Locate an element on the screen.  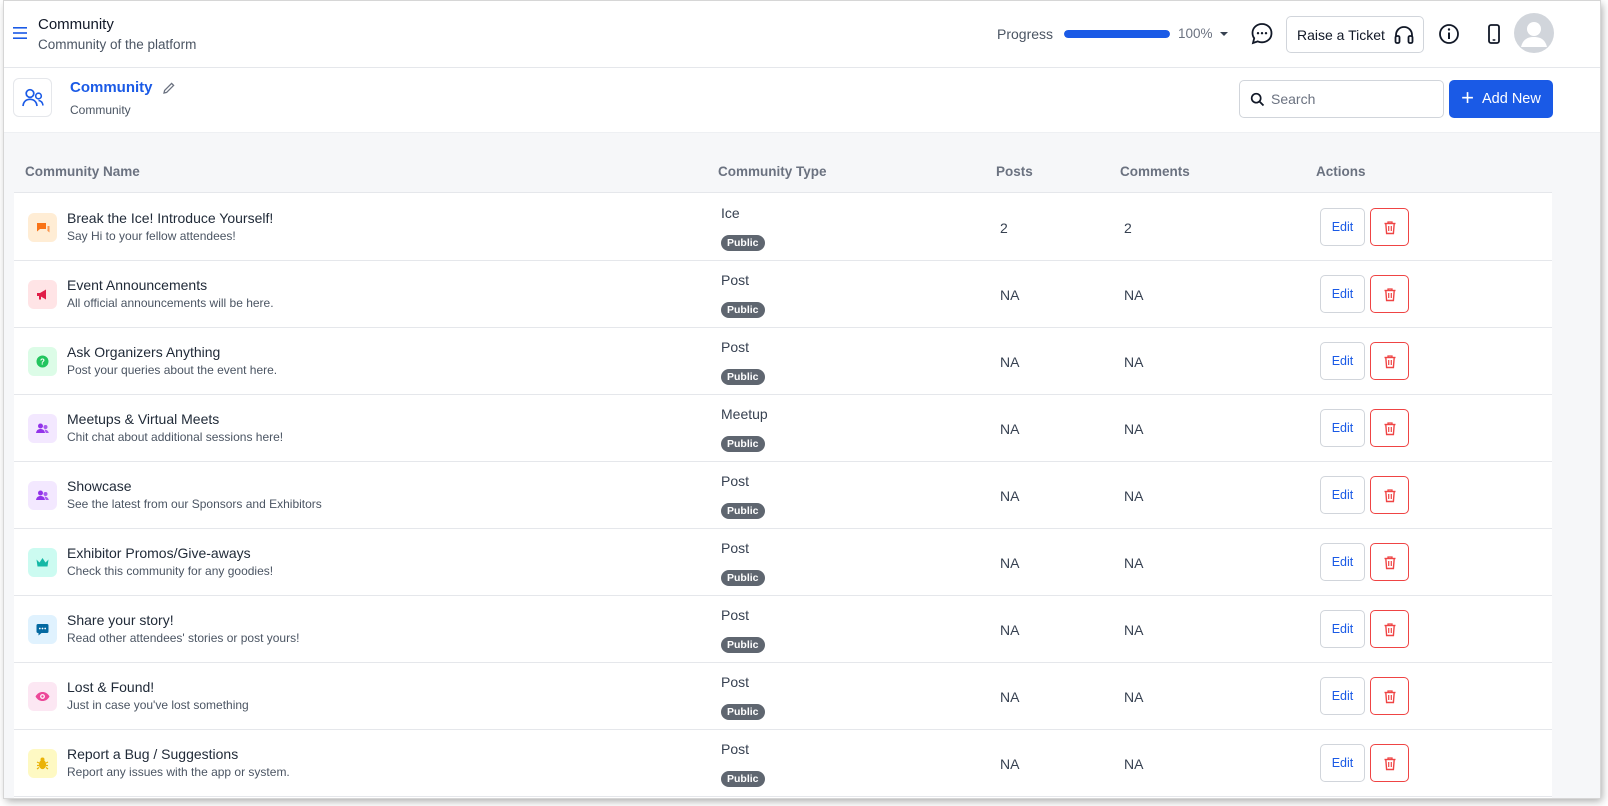
community-name: Event Announcements is located at coordinates (137, 285).